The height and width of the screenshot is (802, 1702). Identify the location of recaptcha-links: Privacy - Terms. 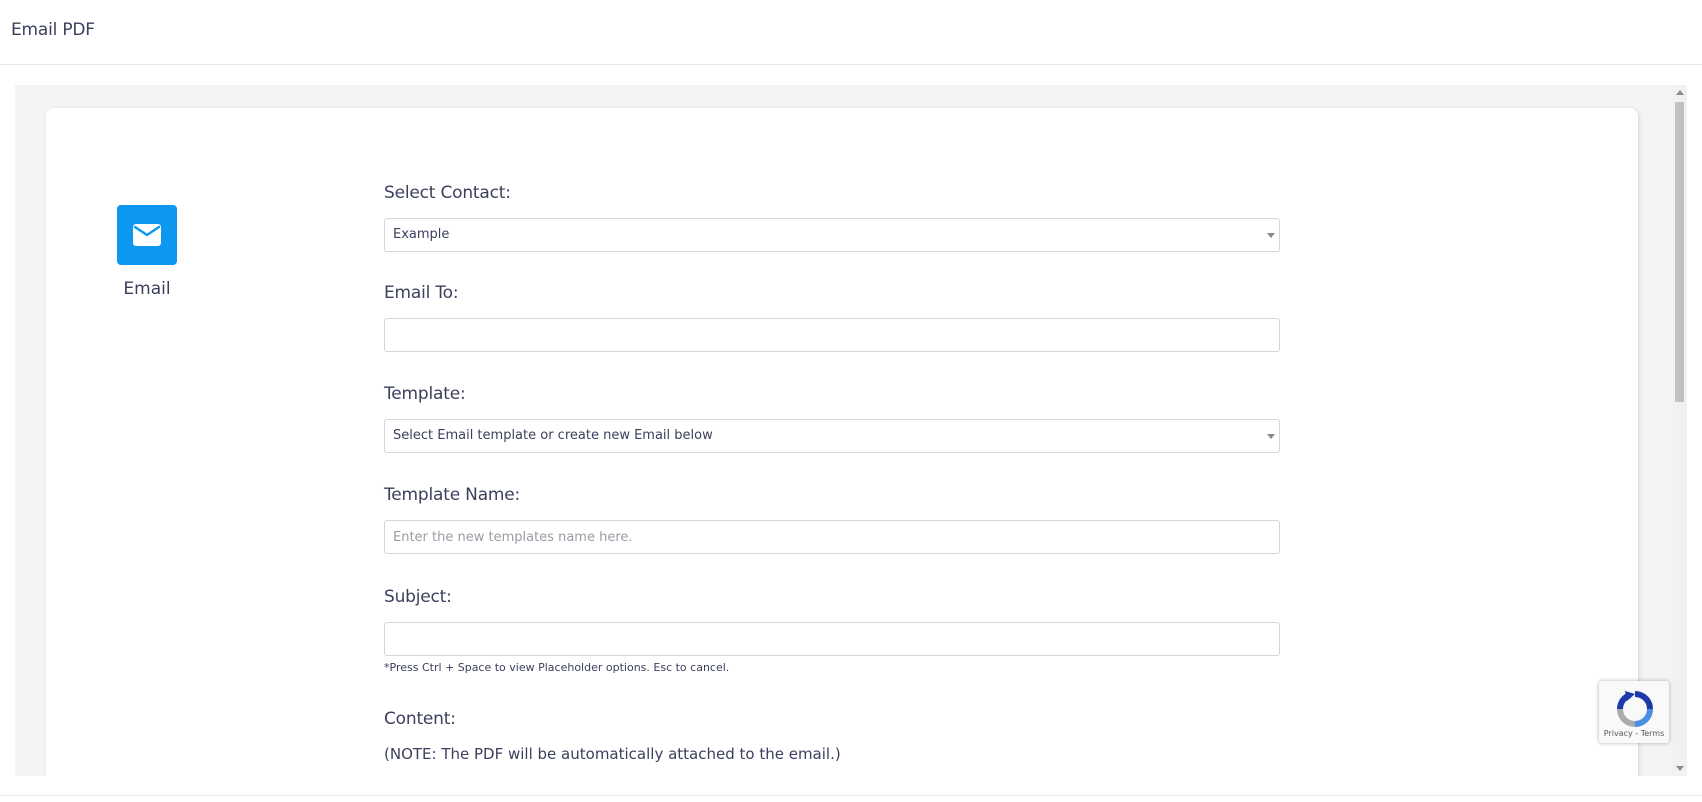
(1634, 733).